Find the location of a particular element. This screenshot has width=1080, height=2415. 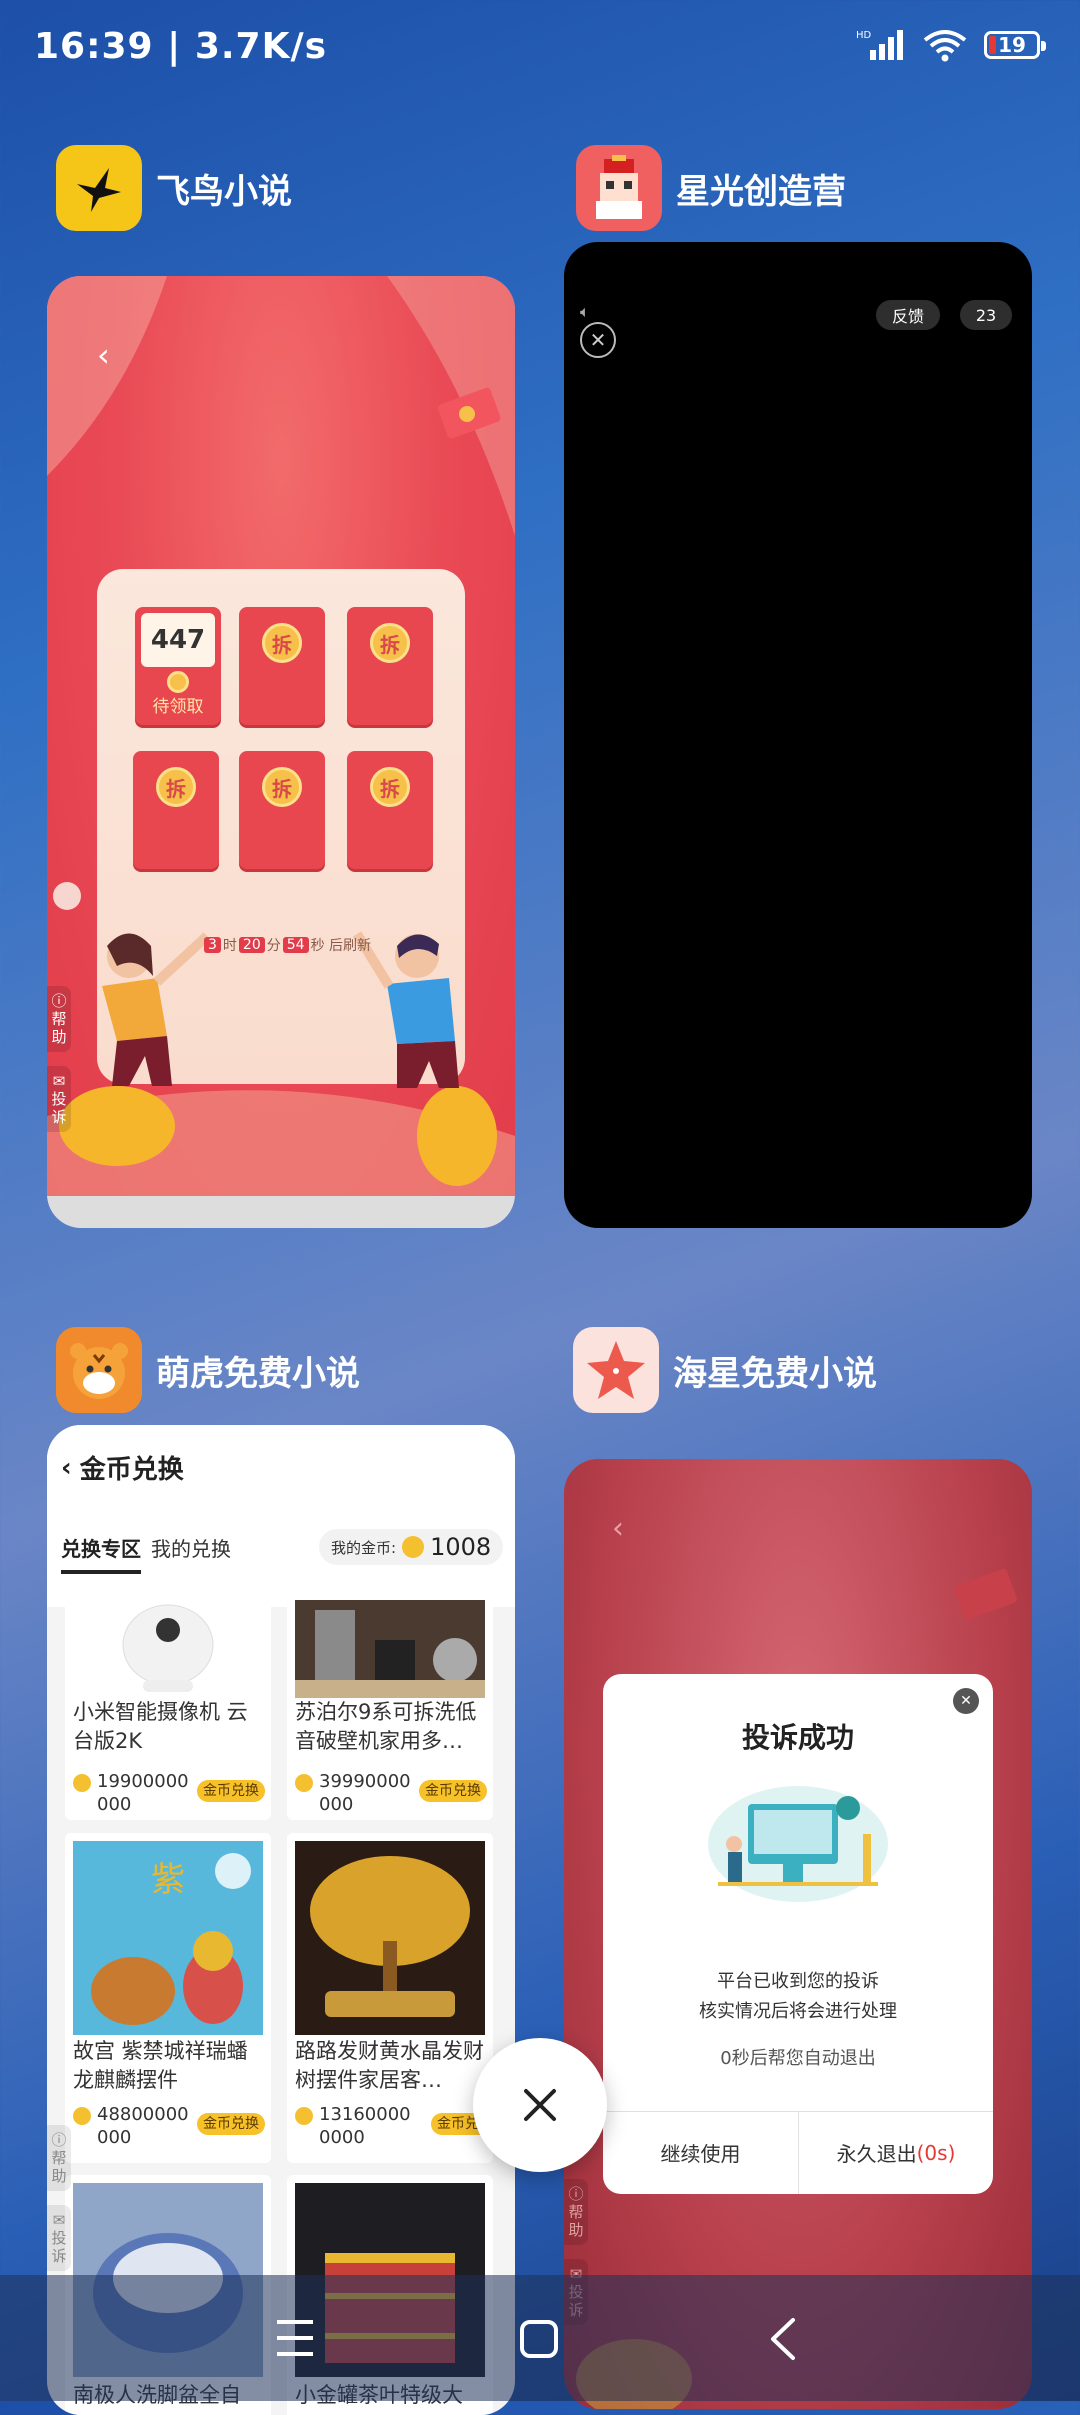

refresh-timer: 3时 20 分 54 秒 后刷新 is located at coordinates (287, 945).